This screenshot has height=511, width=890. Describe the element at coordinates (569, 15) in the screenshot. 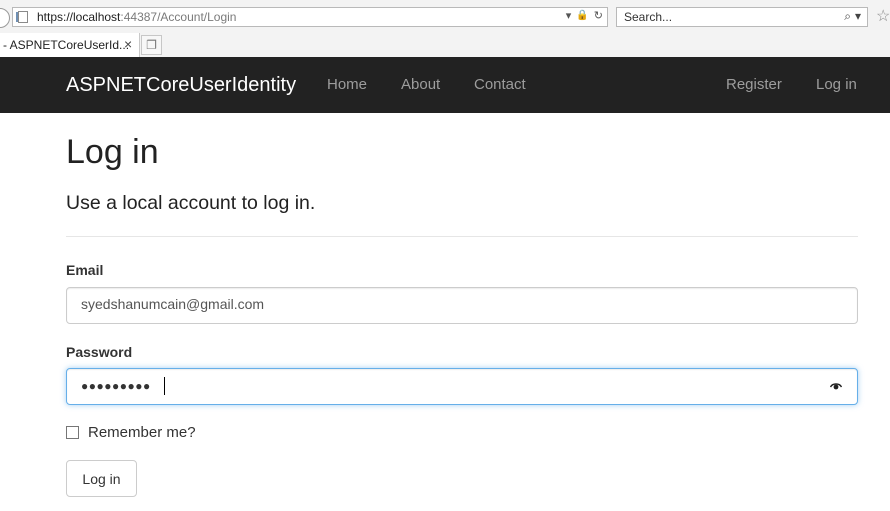

I see `dropdown-icon: ▾` at that location.